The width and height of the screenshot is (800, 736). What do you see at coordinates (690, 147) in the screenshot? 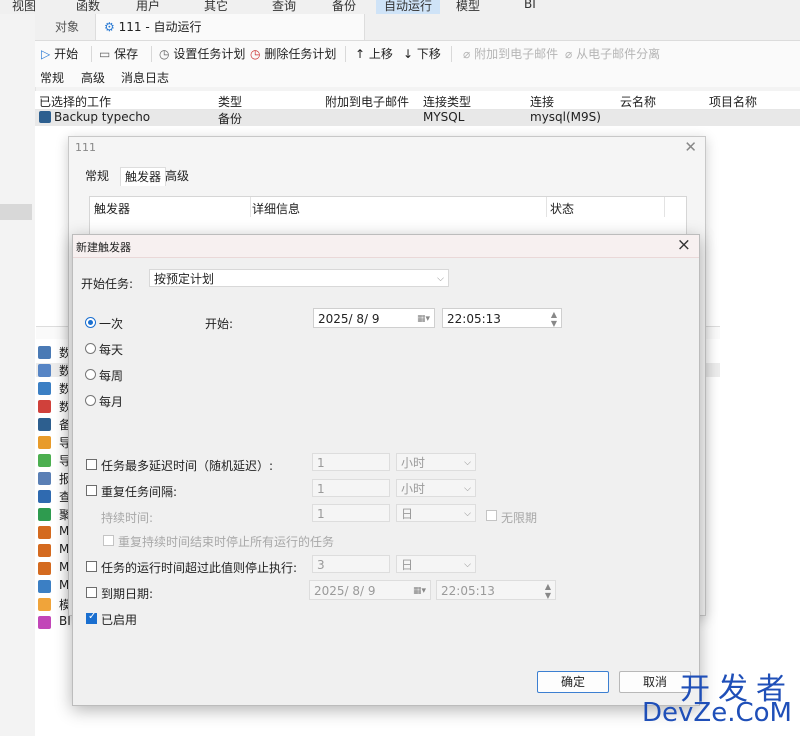
I see `close-icon: ✕` at bounding box center [690, 147].